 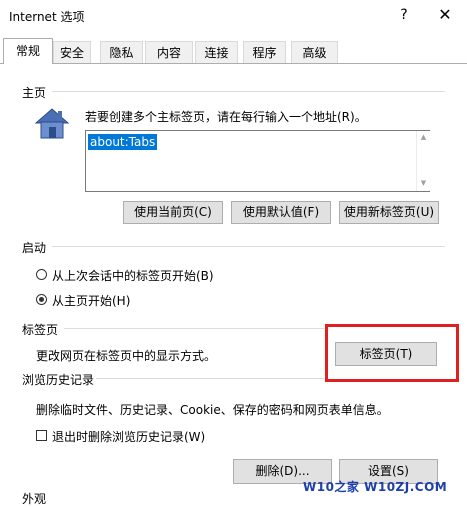 I want to click on house-icon, so click(x=52, y=123).